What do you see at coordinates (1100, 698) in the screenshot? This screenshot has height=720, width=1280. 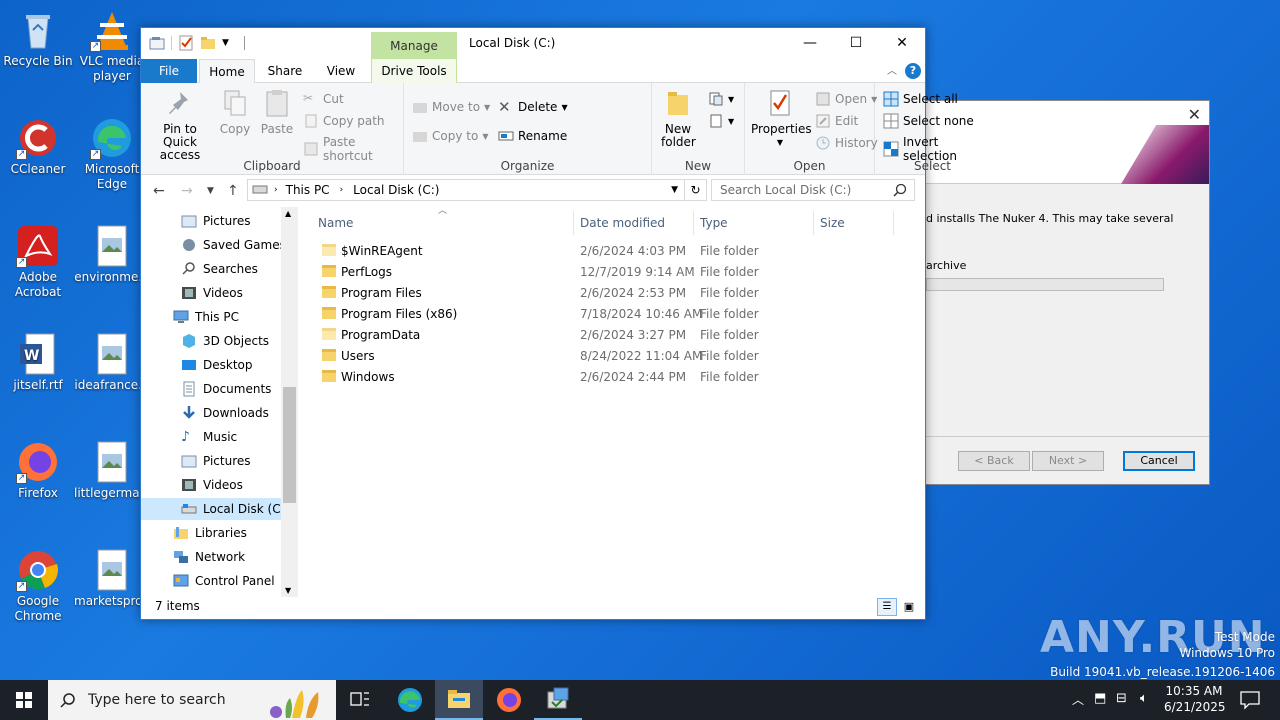 I see `network-icon: ⬒` at bounding box center [1100, 698].